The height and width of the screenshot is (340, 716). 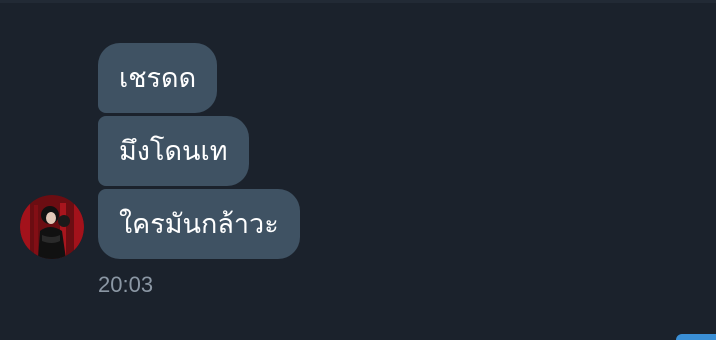 I want to click on sender-avatar, so click(x=52, y=227).